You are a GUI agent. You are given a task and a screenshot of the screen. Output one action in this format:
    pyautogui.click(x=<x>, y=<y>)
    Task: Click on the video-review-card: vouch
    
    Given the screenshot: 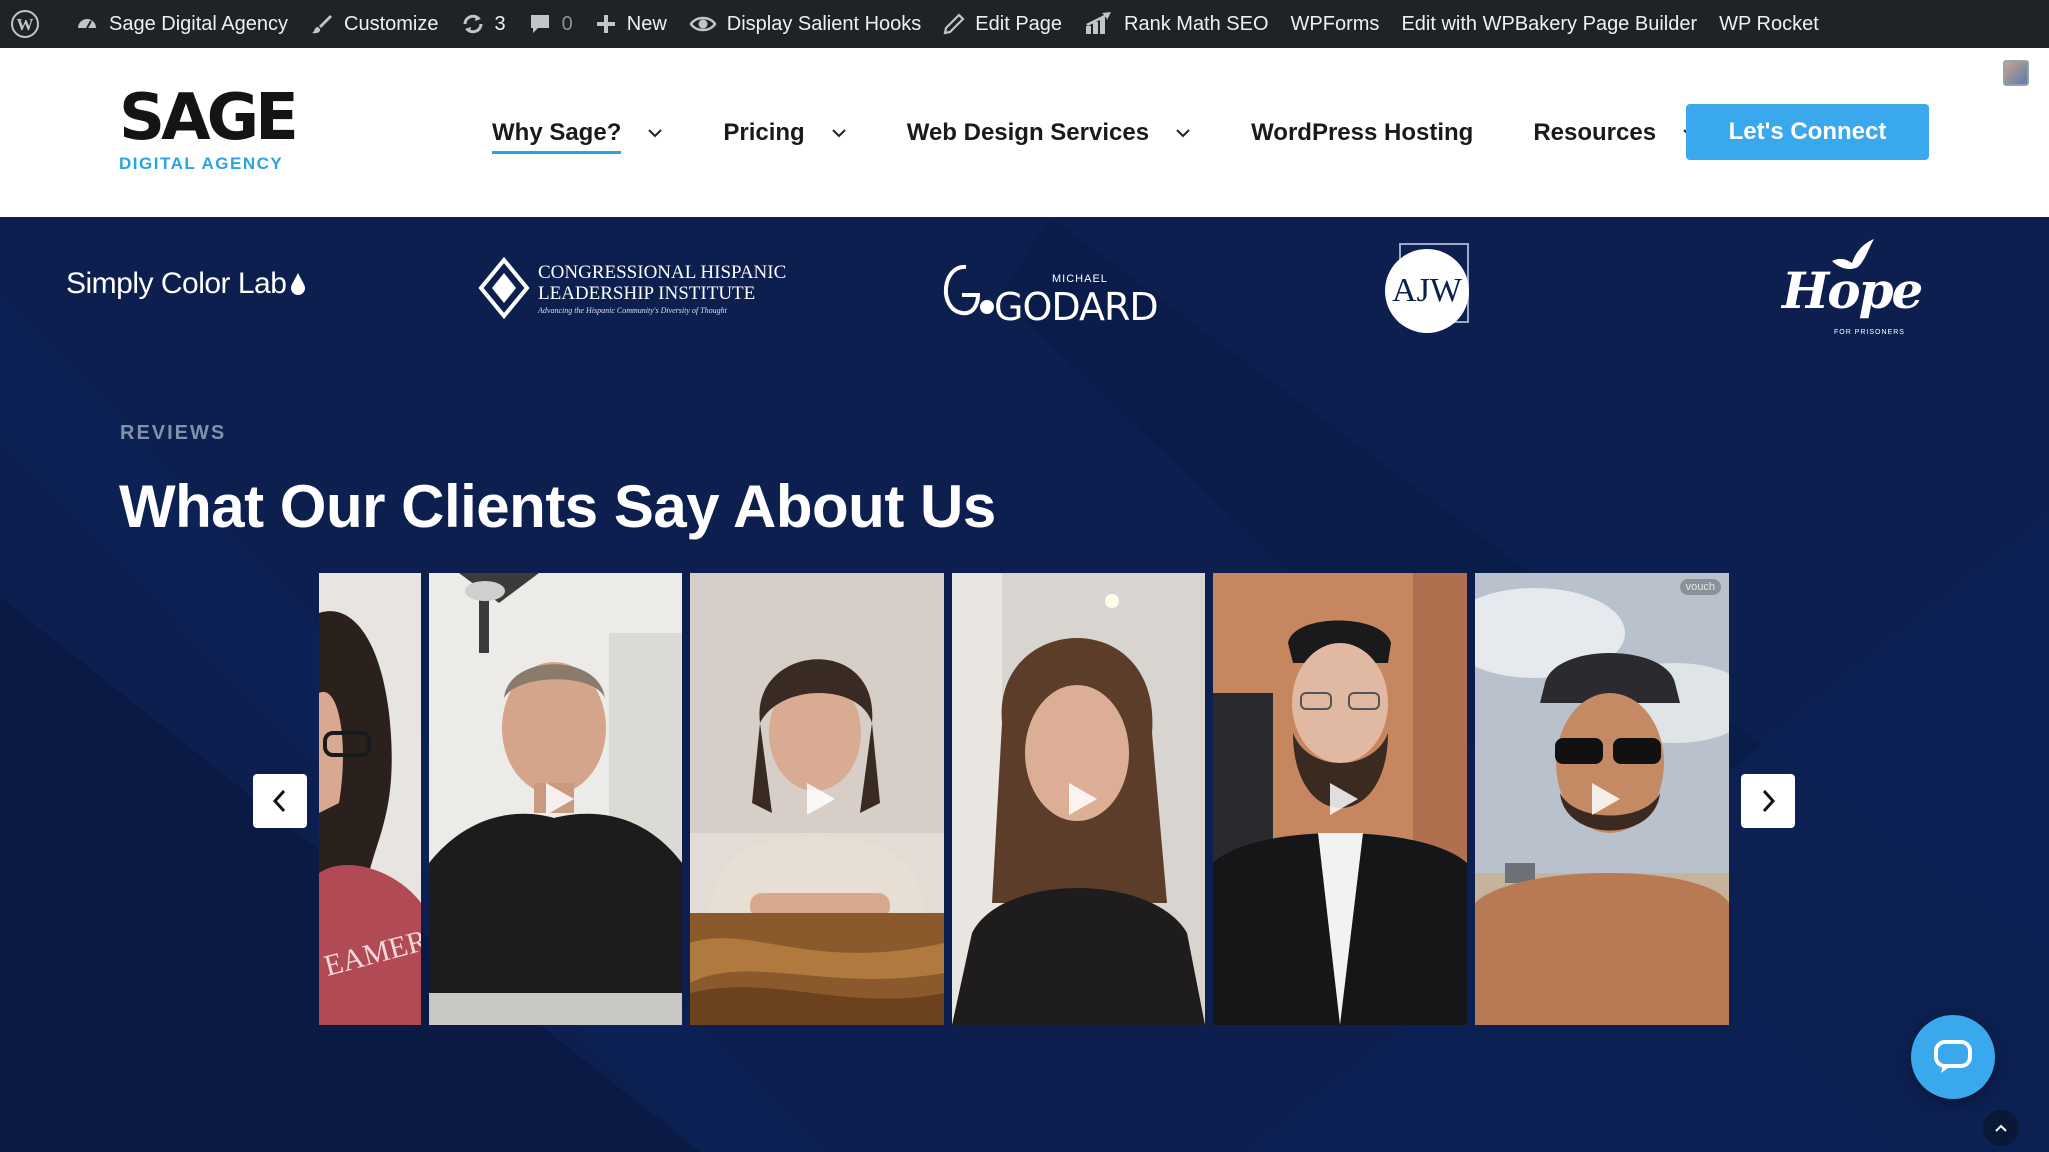 What is the action you would take?
    pyautogui.click(x=1602, y=799)
    